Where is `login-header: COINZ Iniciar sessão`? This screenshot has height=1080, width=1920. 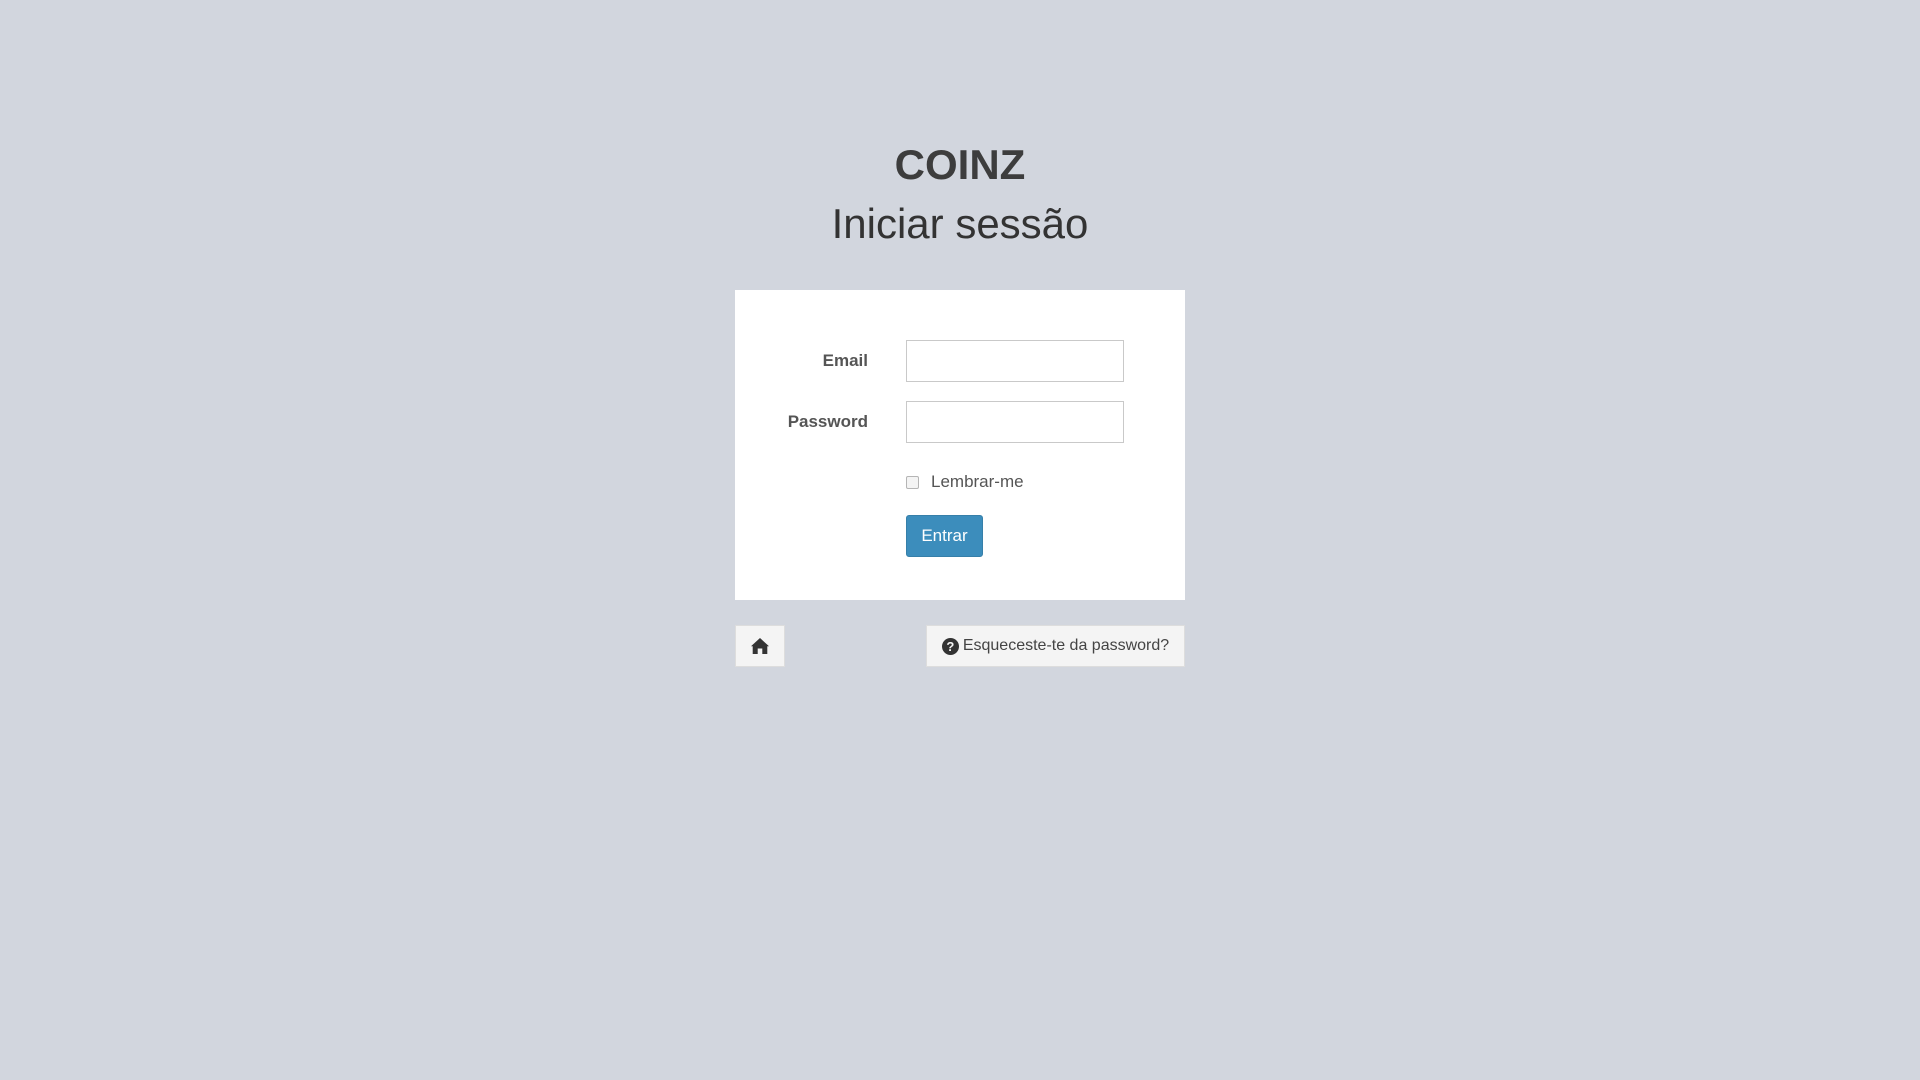 login-header: COINZ Iniciar sessão is located at coordinates (960, 191).